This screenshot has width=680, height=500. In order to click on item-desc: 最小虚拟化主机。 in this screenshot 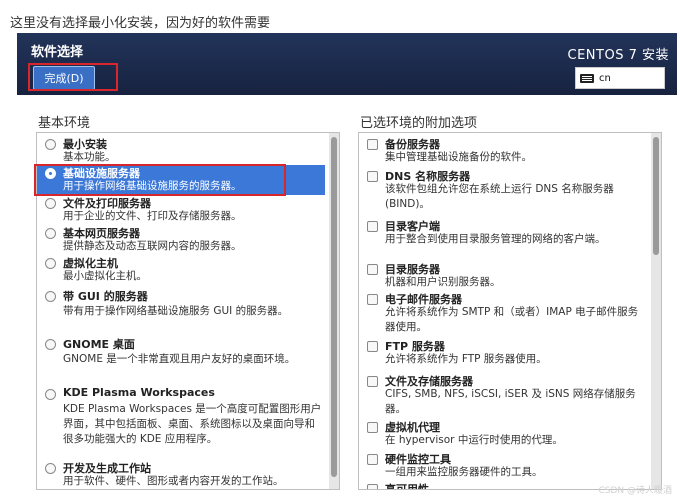, I will do `click(105, 276)`.